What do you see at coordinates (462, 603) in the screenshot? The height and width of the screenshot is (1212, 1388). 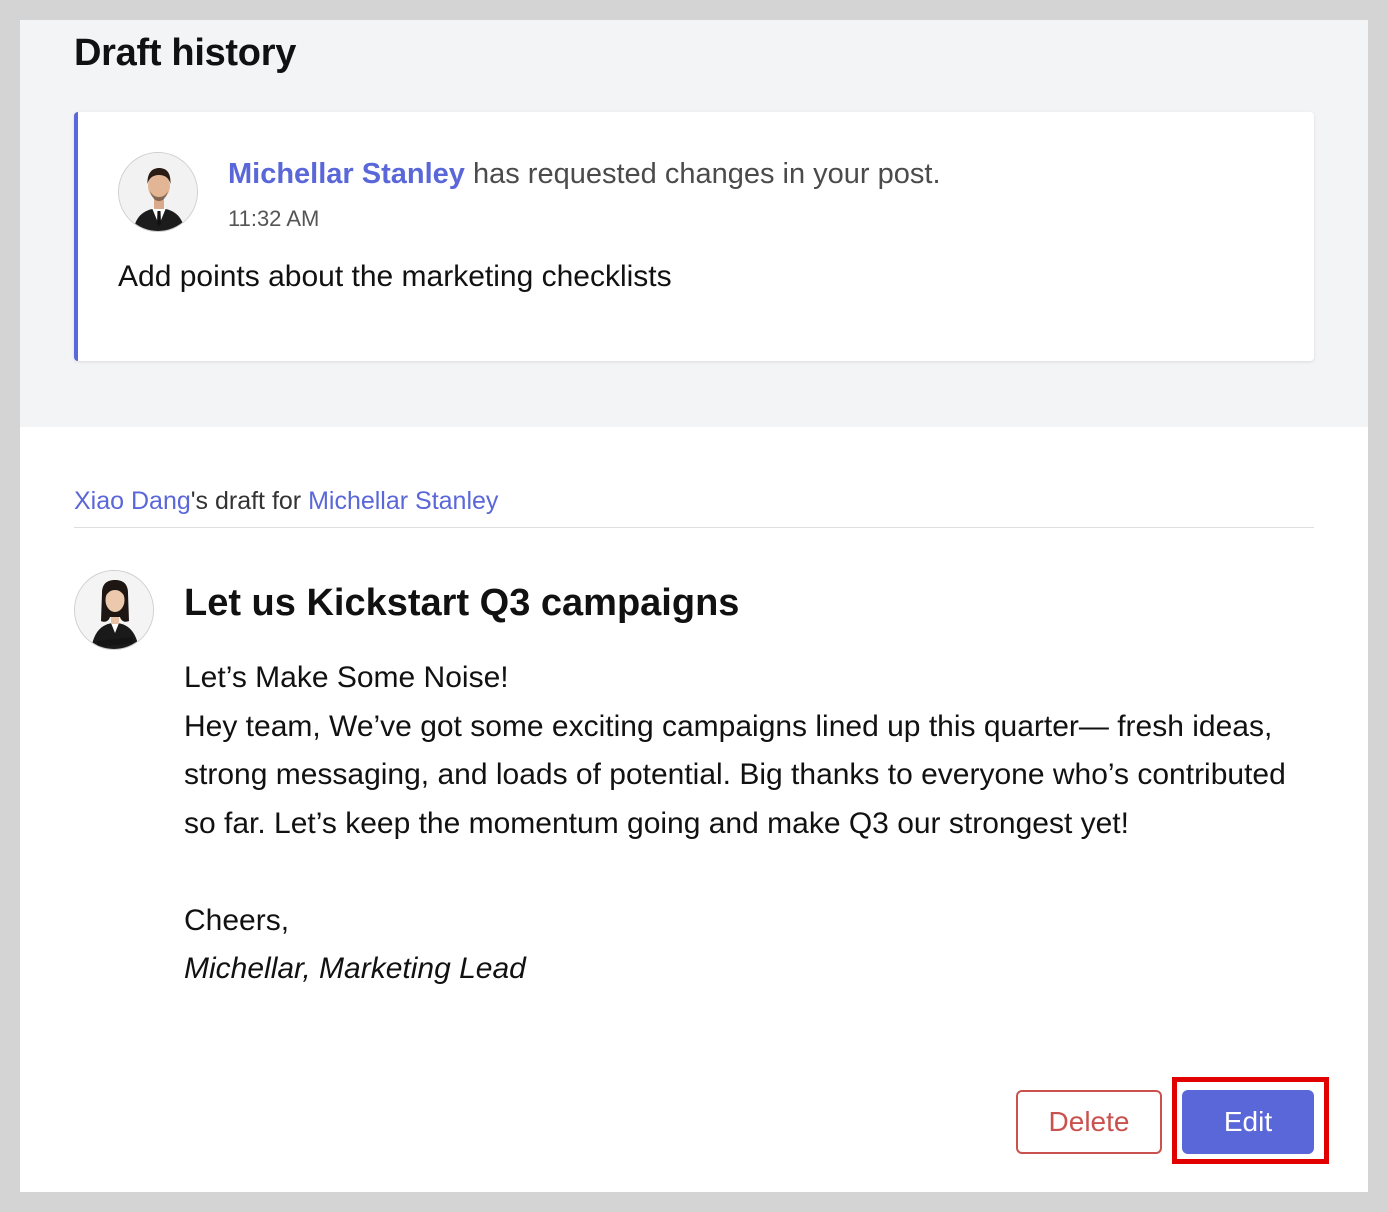 I see `draft-title: Let us Kickstart Q3 campaigns` at bounding box center [462, 603].